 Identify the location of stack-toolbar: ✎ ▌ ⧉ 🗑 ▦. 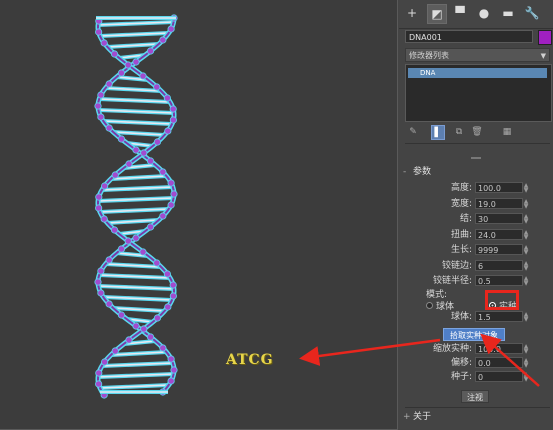
(477, 132).